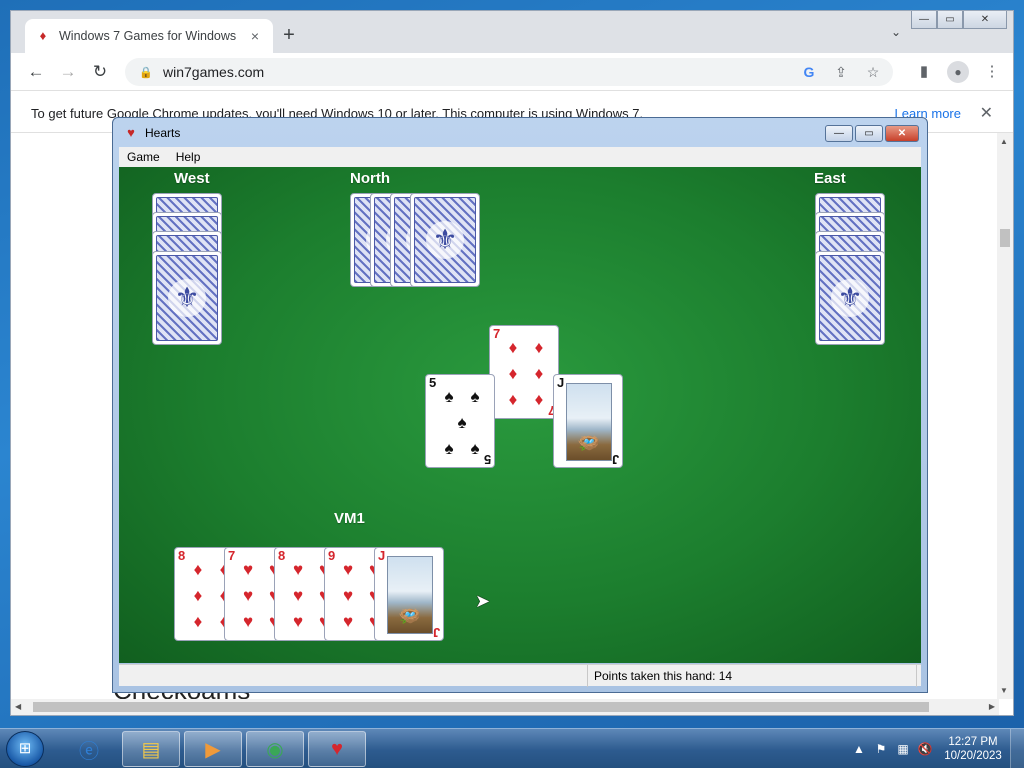 The height and width of the screenshot is (768, 1024). Describe the element at coordinates (881, 749) in the screenshot. I see `action-center-flag-icon: ⚑` at that location.